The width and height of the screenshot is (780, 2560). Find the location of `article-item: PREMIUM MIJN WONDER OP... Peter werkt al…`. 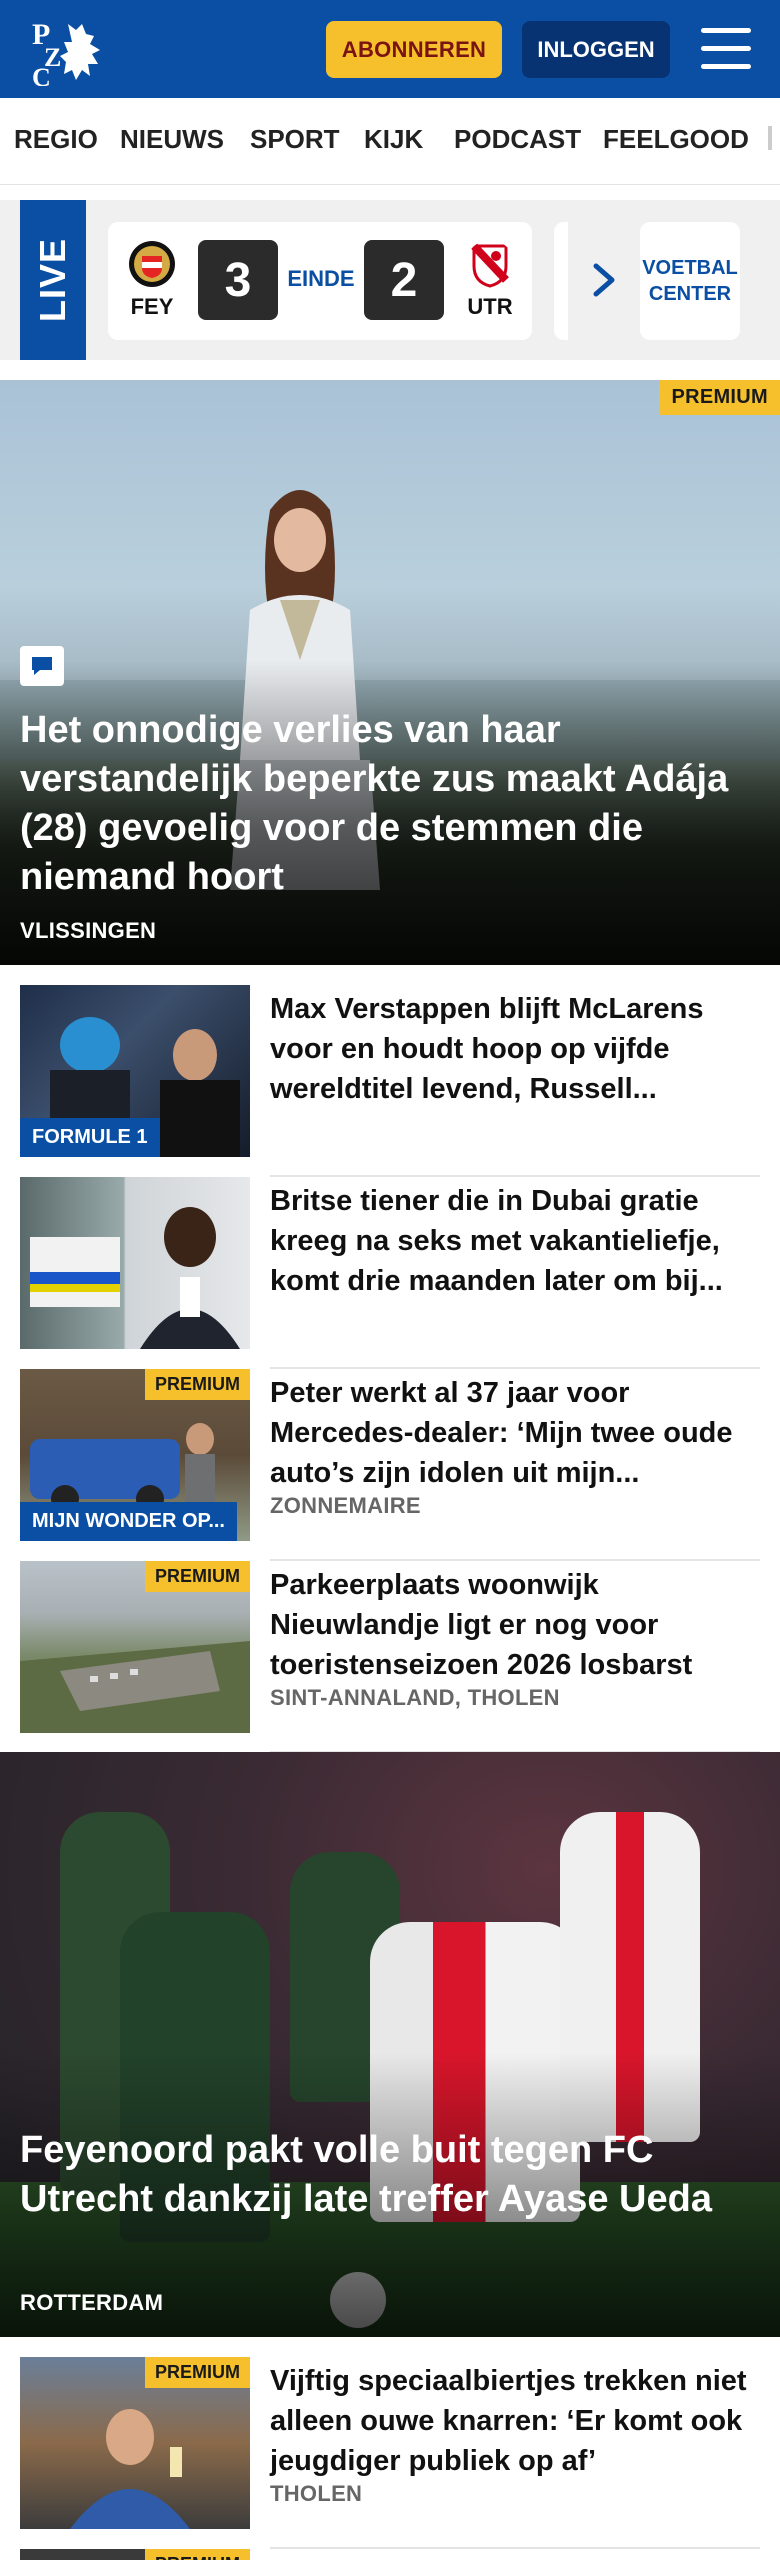

article-item: PREMIUM MIJN WONDER OP... Peter werkt al… is located at coordinates (390, 1465).